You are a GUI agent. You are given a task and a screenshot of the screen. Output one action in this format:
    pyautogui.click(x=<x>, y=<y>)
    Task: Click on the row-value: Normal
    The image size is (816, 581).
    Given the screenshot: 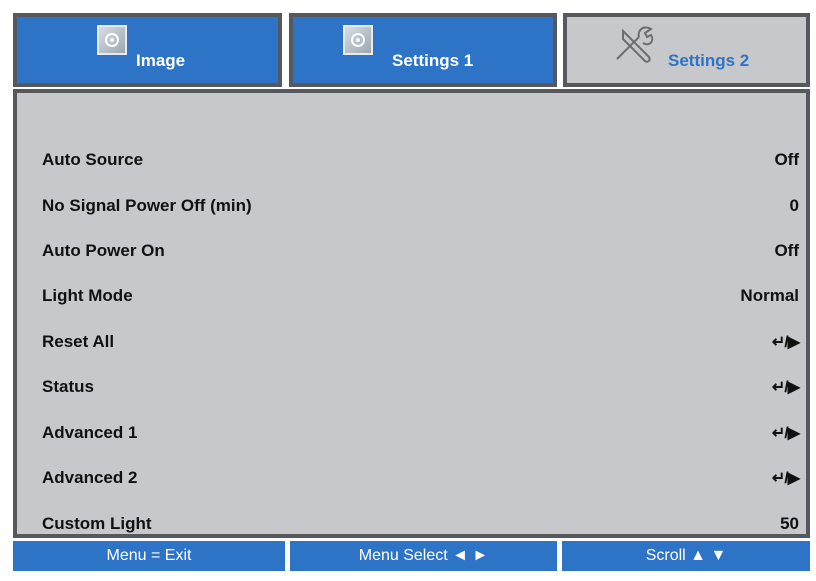 What is the action you would take?
    pyautogui.click(x=769, y=295)
    